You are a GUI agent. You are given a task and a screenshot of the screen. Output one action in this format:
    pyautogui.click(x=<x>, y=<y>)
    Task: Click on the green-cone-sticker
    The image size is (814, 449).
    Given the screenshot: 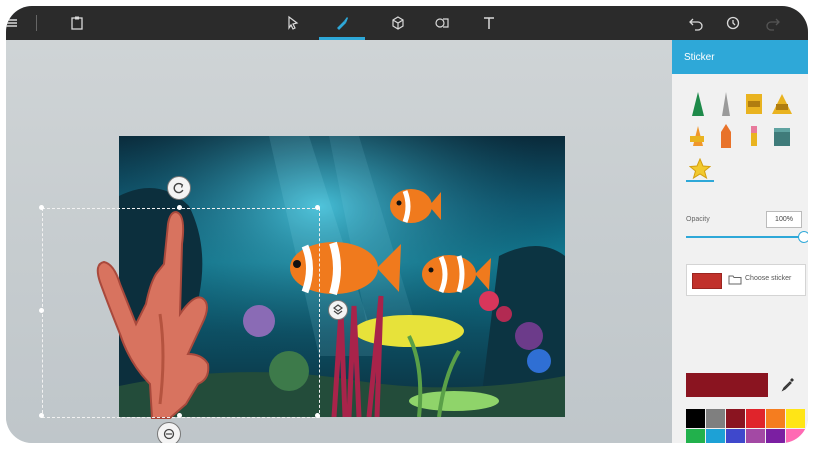 What is the action you would take?
    pyautogui.click(x=698, y=103)
    